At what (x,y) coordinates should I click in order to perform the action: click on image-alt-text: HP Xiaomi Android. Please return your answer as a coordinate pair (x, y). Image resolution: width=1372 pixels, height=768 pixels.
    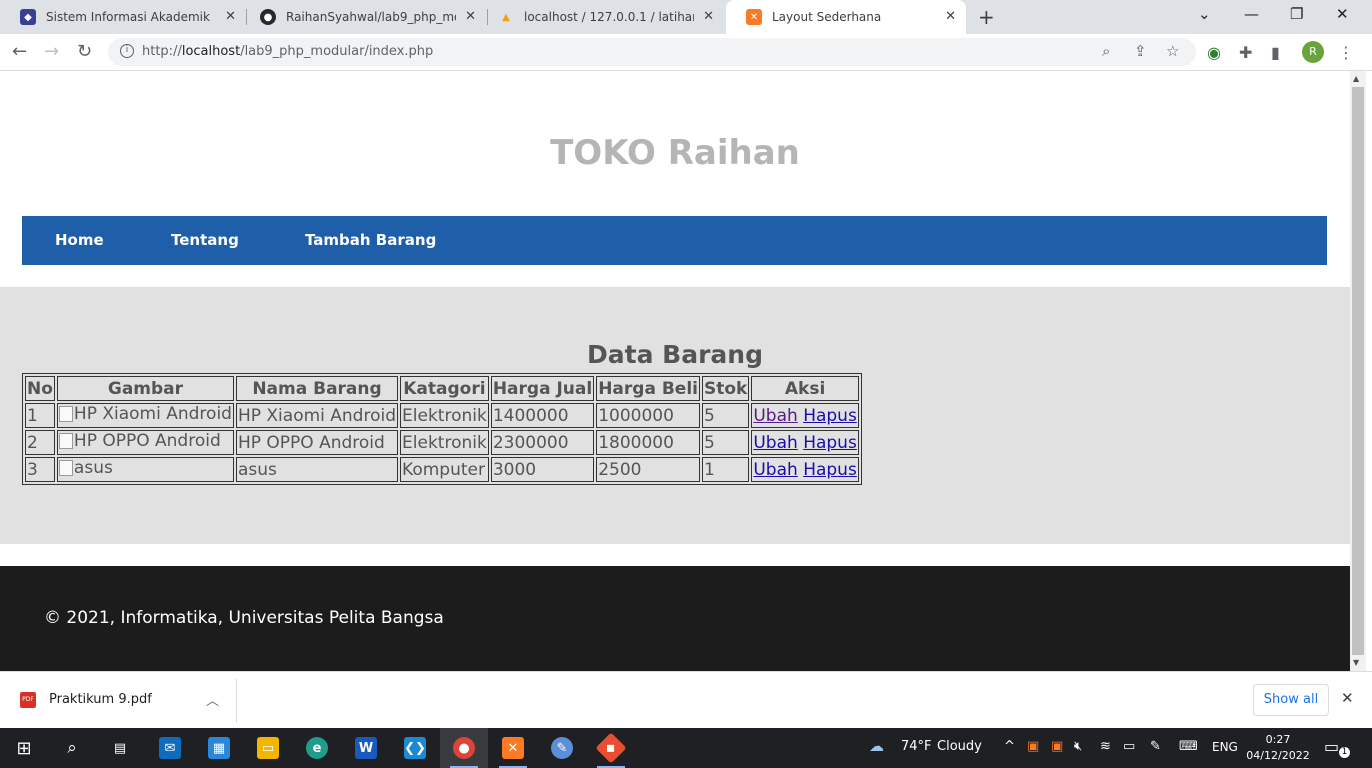
    Looking at the image, I should click on (152, 414).